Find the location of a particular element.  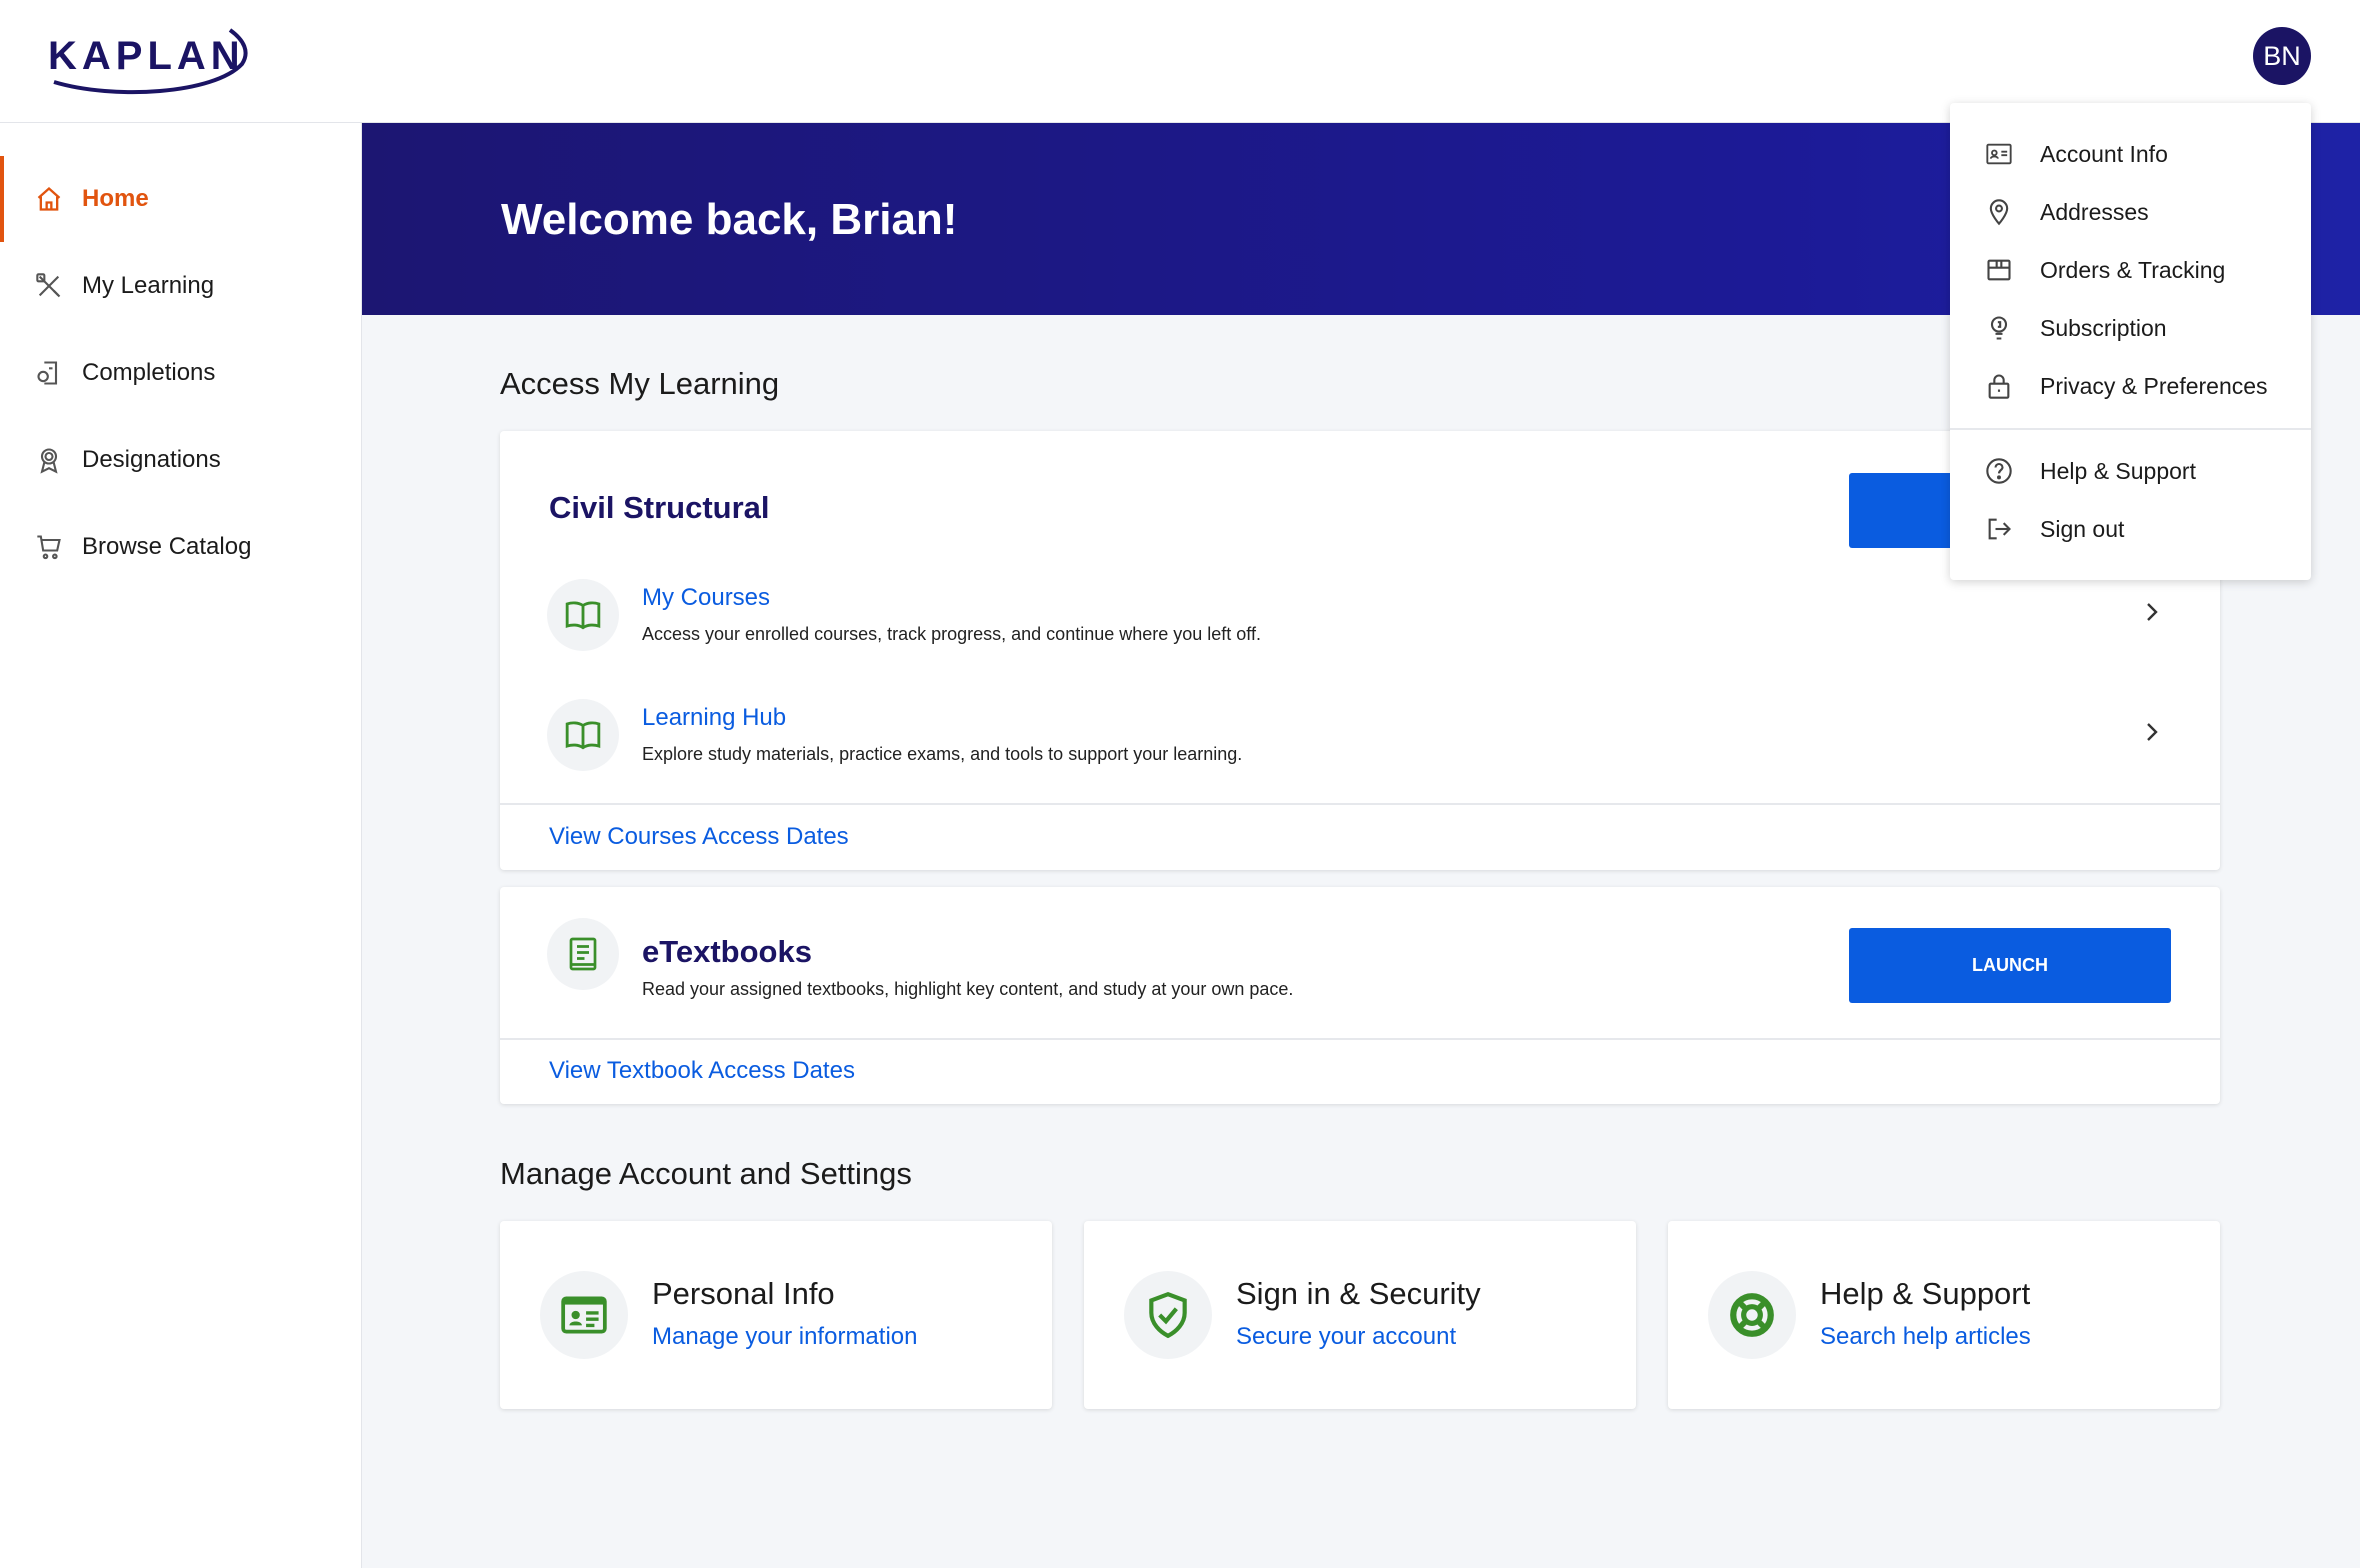

welcome-heading: Welcome back, Brian! is located at coordinates (729, 219).